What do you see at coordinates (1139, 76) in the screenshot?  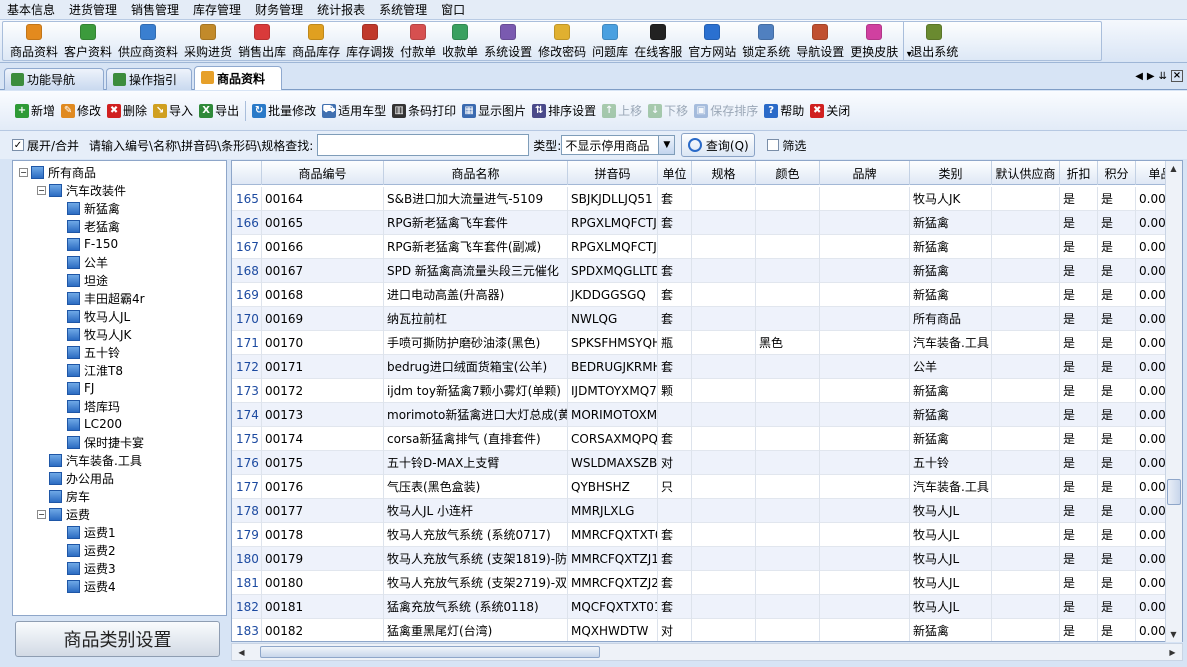 I see `tab-prev-icon: ◀` at bounding box center [1139, 76].